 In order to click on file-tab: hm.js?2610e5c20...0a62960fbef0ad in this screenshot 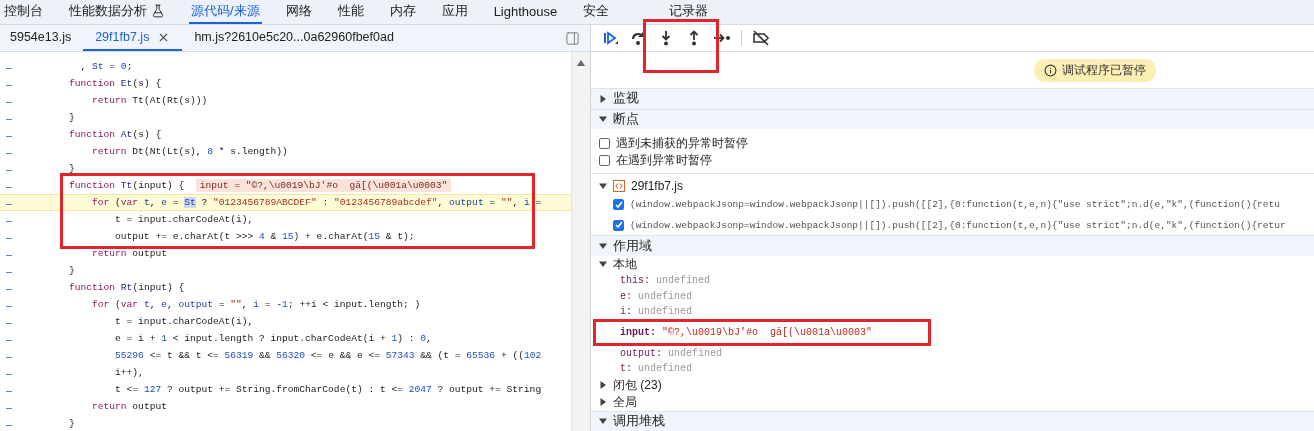, I will do `click(294, 38)`.